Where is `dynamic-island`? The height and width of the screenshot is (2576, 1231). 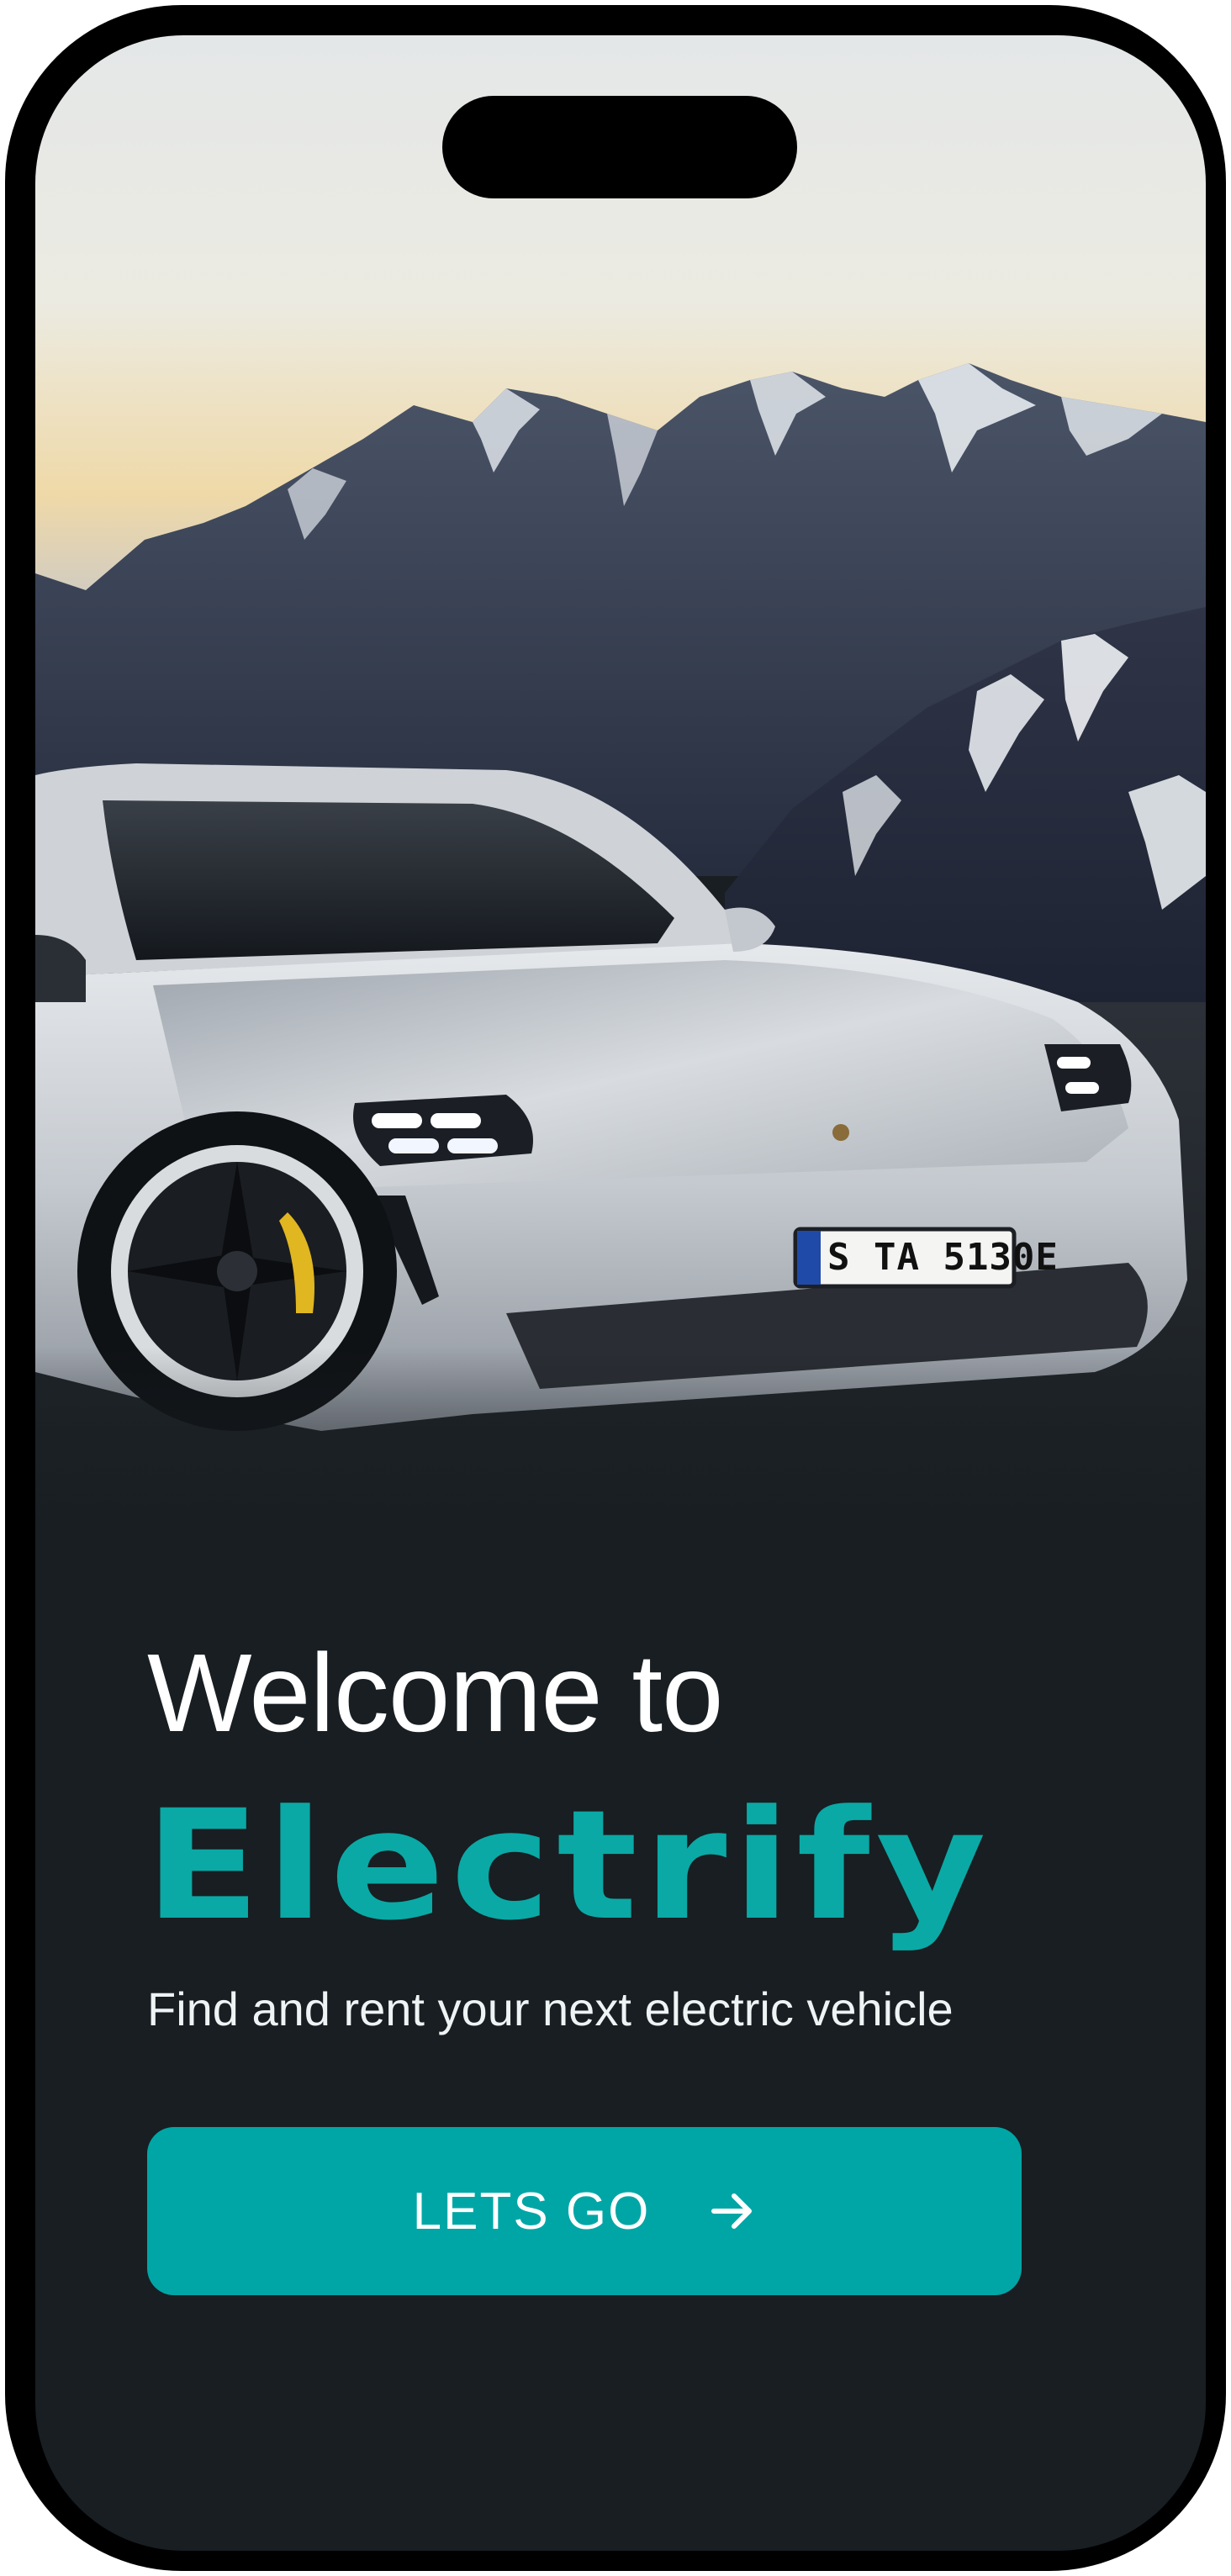 dynamic-island is located at coordinates (619, 147).